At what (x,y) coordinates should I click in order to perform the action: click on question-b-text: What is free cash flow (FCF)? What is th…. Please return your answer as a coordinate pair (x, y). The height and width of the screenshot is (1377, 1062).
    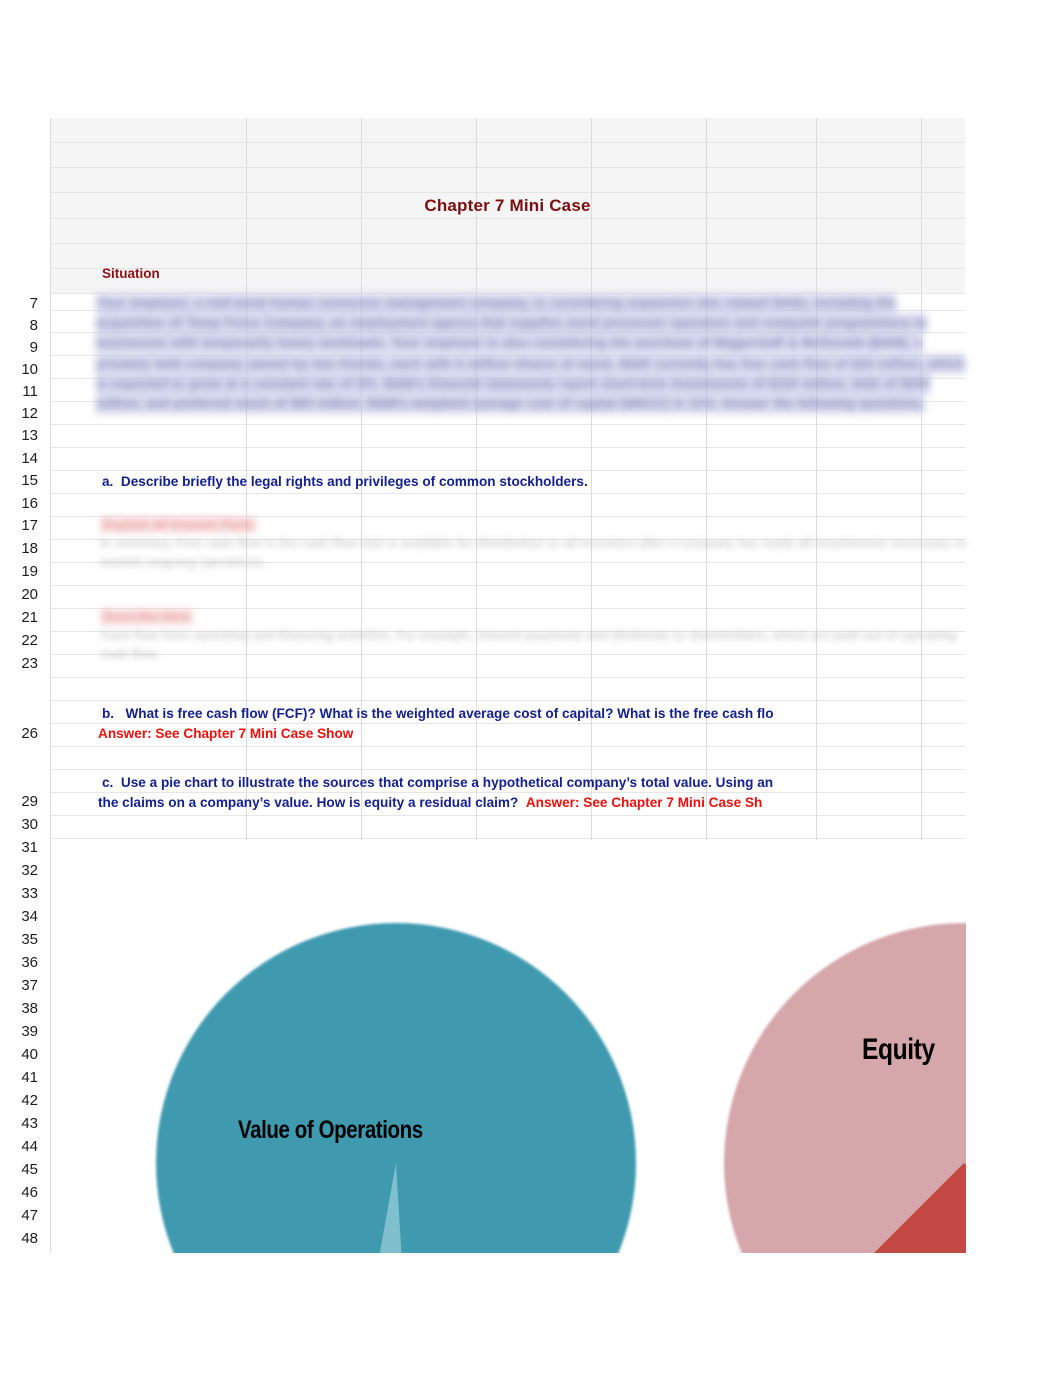
    Looking at the image, I should click on (449, 713).